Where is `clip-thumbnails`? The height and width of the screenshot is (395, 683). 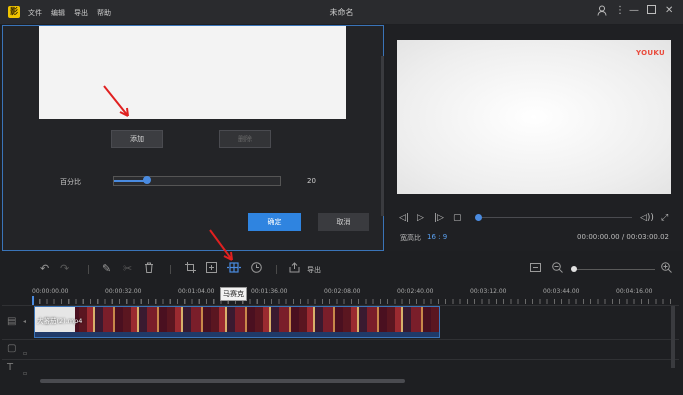
clip-thumbnails is located at coordinates (237, 319).